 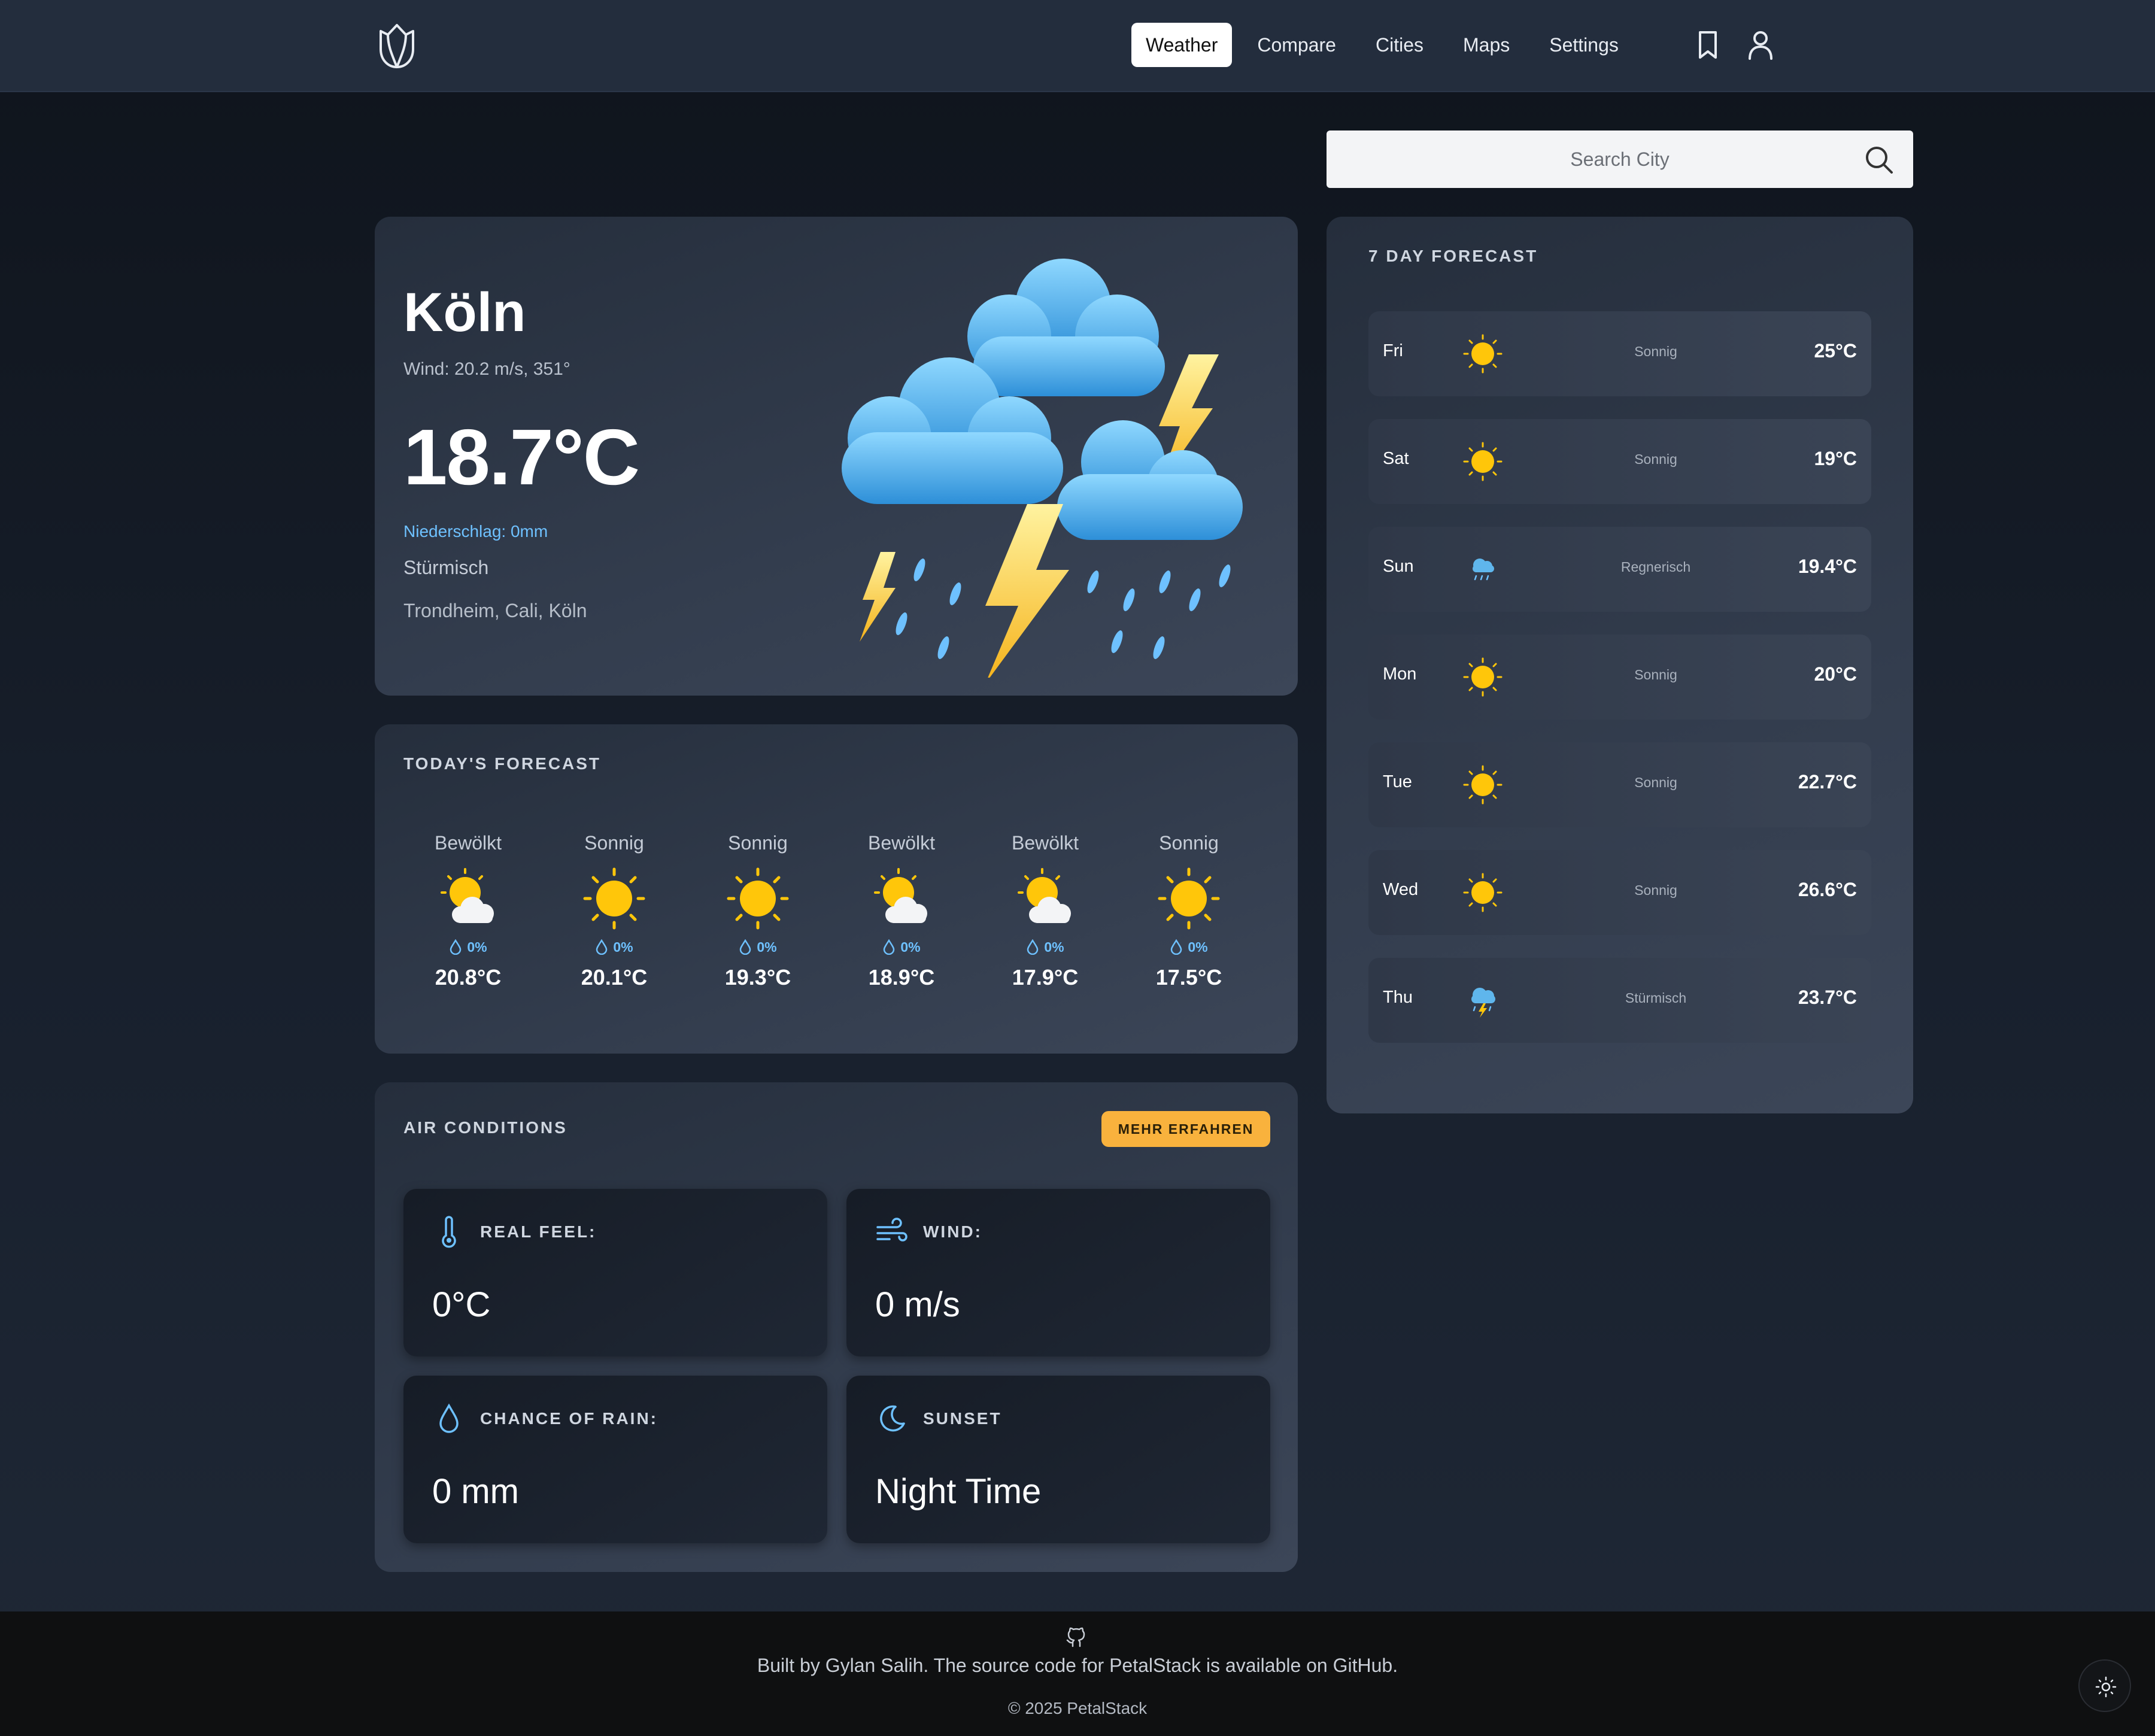 What do you see at coordinates (901, 978) in the screenshot?
I see `hourly-temperature: 18.9°C` at bounding box center [901, 978].